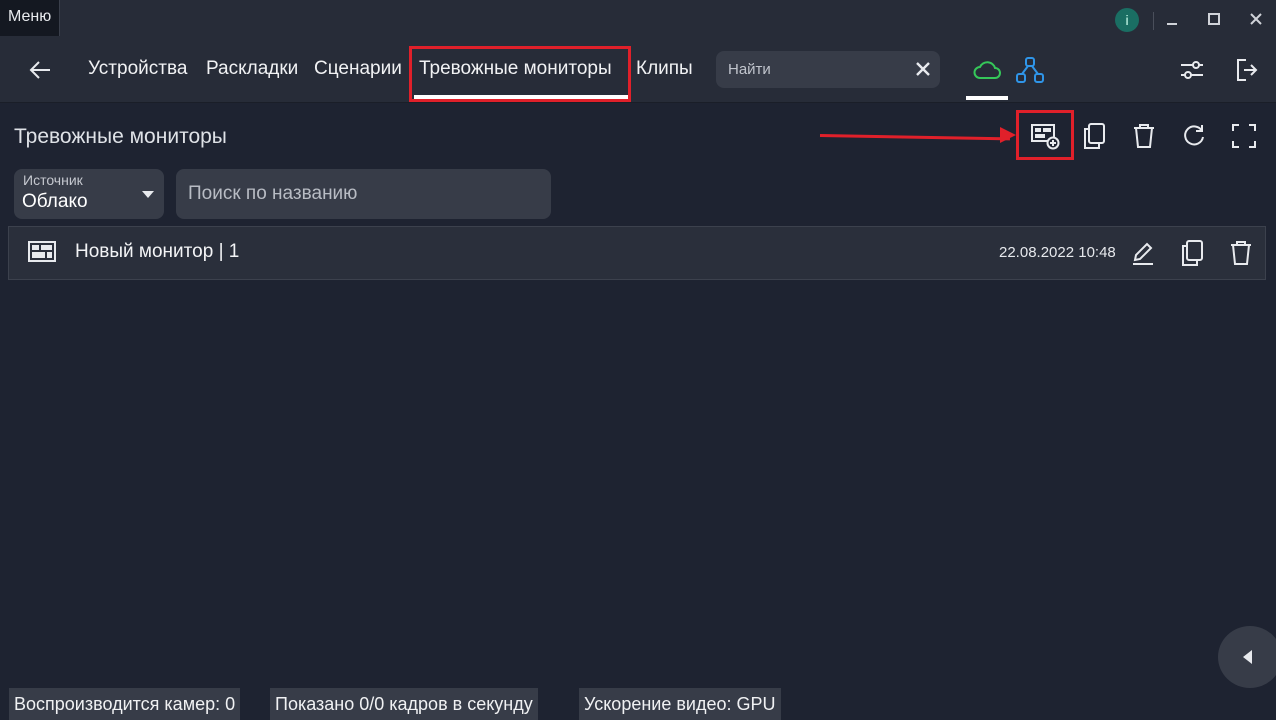 The width and height of the screenshot is (1276, 720). I want to click on nav-search-box, so click(828, 69).